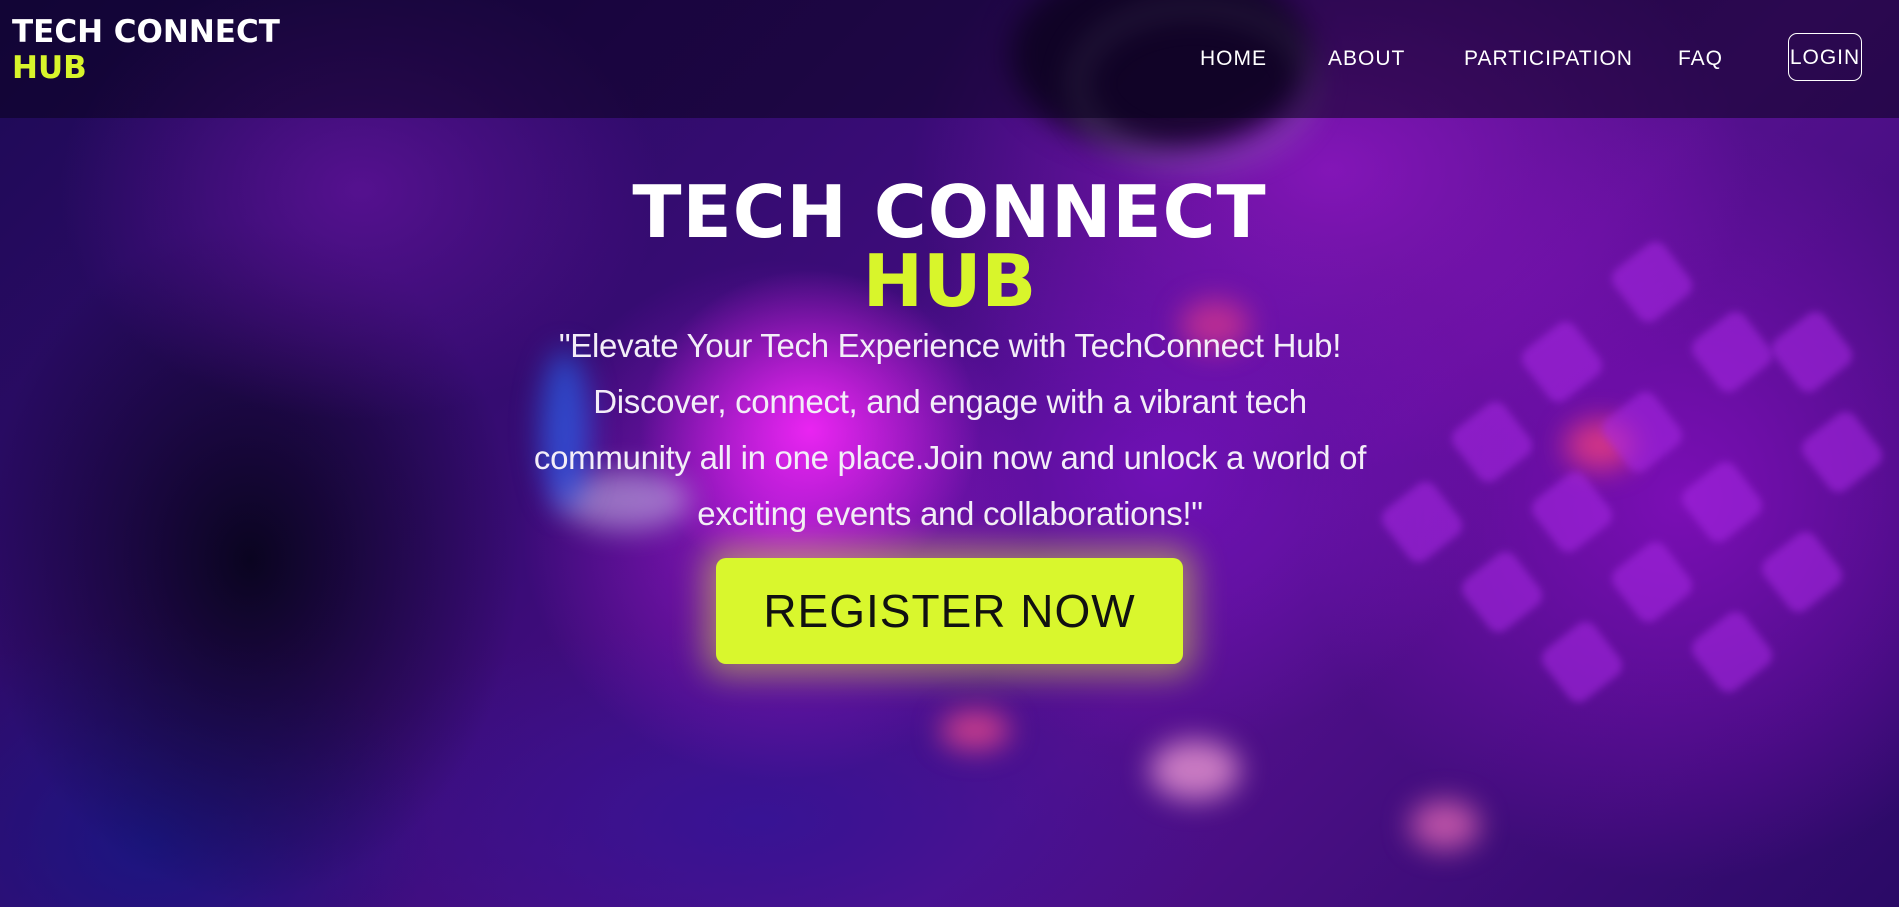 The height and width of the screenshot is (907, 1899). What do you see at coordinates (1366, 59) in the screenshot?
I see `nav-link-about: ABOUT` at bounding box center [1366, 59].